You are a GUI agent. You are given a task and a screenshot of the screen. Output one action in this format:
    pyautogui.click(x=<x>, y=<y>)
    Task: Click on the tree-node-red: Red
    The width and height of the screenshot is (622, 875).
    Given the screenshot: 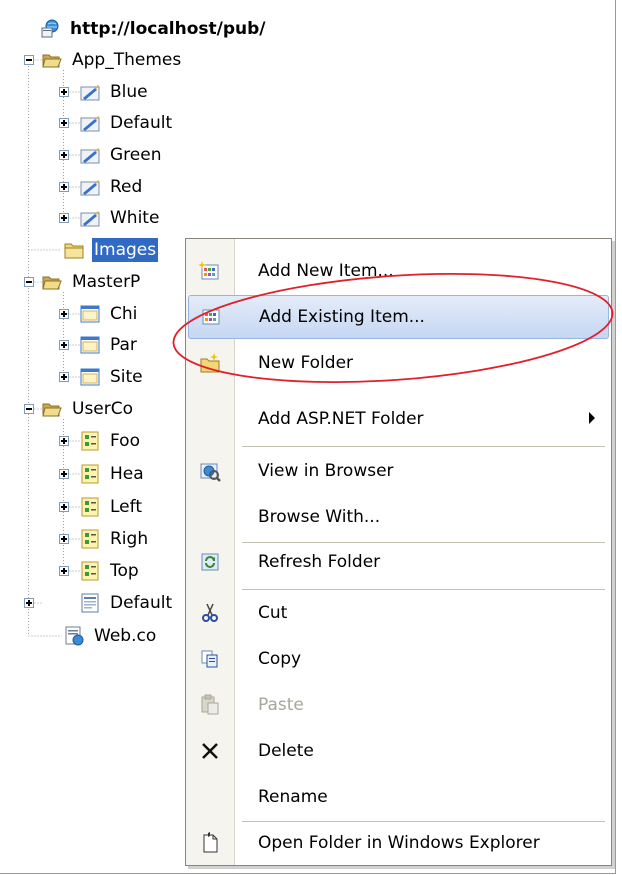 What is the action you would take?
    pyautogui.click(x=112, y=187)
    